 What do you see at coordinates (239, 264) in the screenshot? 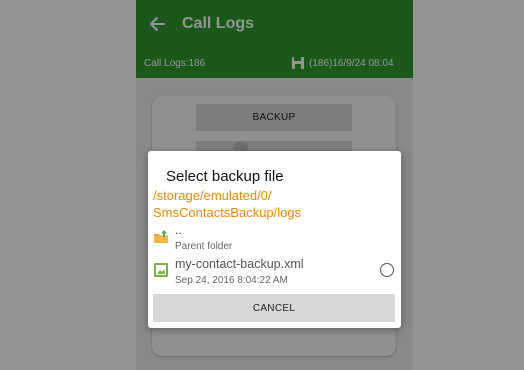
I see `file-name: my-contact-backup.xml` at bounding box center [239, 264].